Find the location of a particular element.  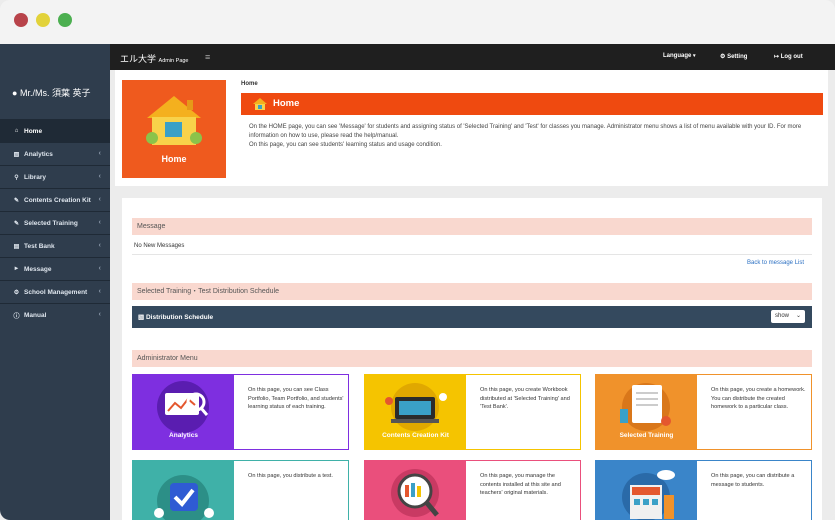

sidebar-item-test-bank: ▤ Test Bank ‹ is located at coordinates (55, 245).